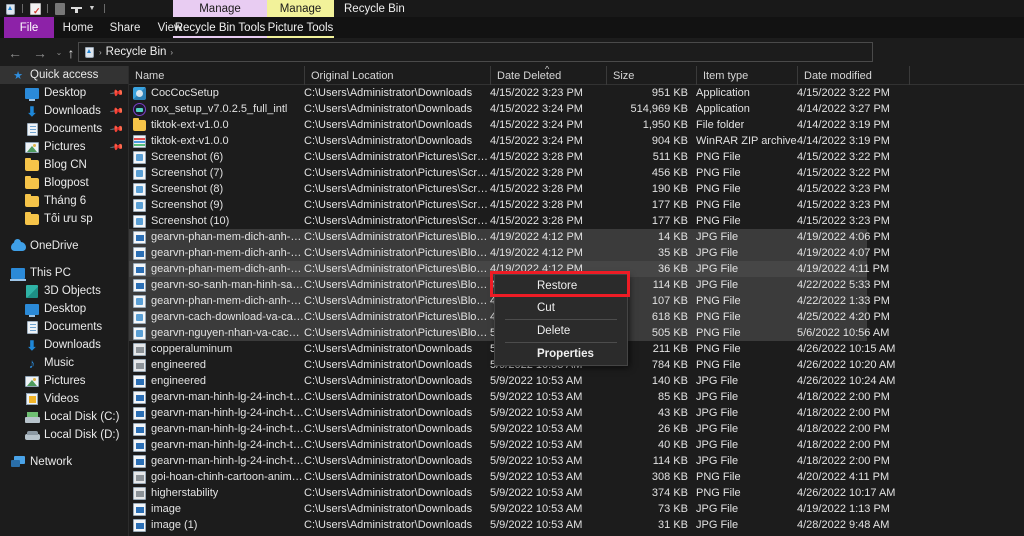  What do you see at coordinates (64, 273) in the screenshot?
I see `sidebar-item-this-pc: This PC` at bounding box center [64, 273].